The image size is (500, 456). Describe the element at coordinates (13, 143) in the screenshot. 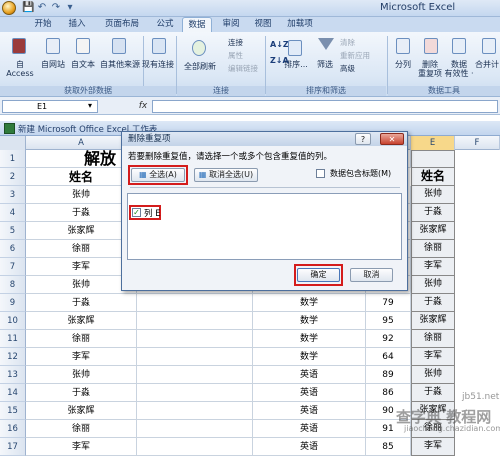

I see `select-all-corner` at that location.